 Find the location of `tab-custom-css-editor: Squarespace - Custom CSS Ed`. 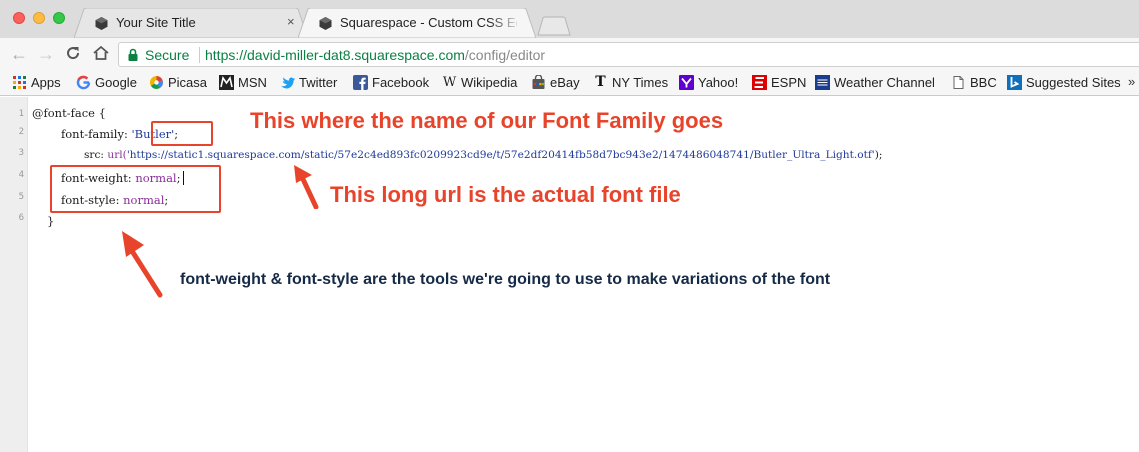

tab-custom-css-editor: Squarespace - Custom CSS Ed is located at coordinates (417, 23).